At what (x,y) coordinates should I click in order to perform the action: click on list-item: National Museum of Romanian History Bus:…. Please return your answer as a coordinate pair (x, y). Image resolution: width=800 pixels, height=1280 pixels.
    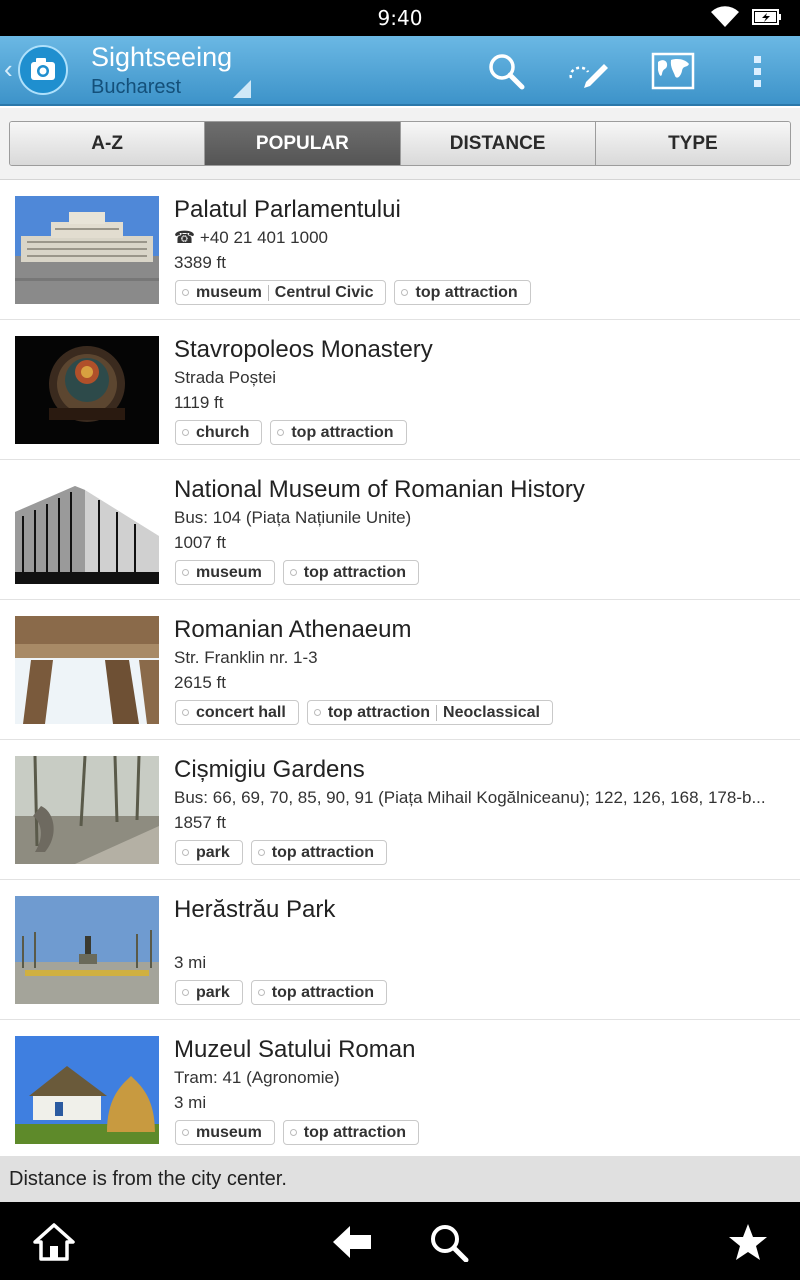
    Looking at the image, I should click on (400, 530).